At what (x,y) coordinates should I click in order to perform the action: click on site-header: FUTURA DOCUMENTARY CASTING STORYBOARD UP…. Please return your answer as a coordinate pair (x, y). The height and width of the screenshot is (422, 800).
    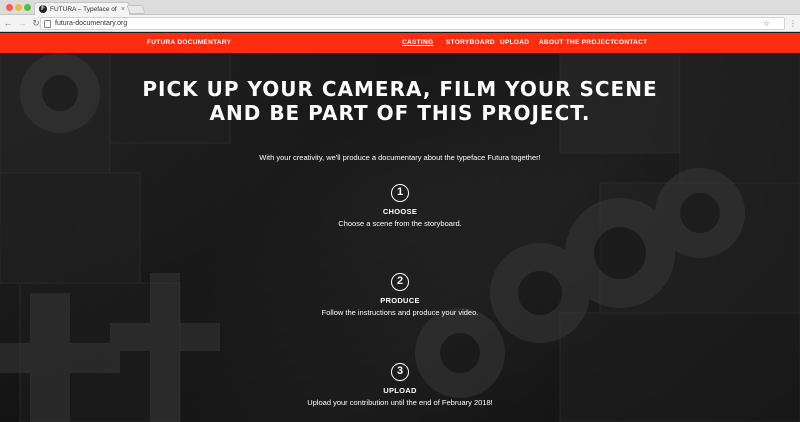
    Looking at the image, I should click on (400, 43).